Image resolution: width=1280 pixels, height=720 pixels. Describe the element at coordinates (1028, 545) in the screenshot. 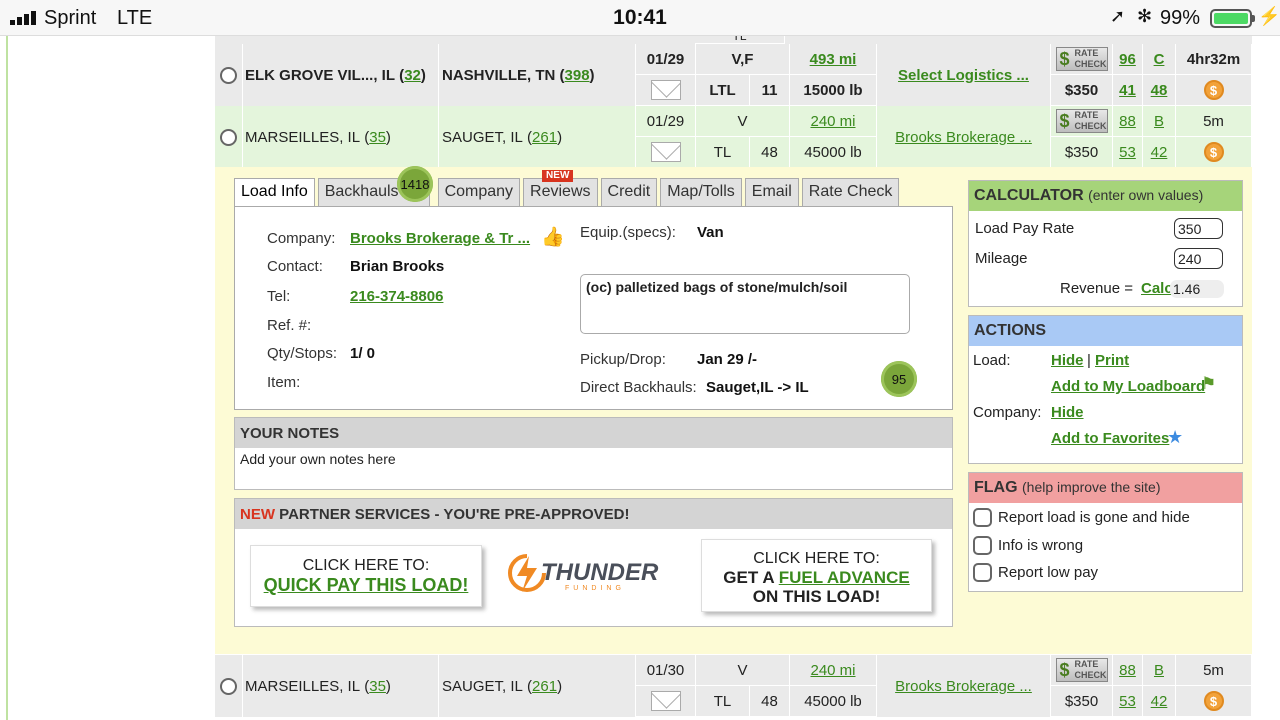

I see `flag-option-wrong: Info is wrong` at that location.